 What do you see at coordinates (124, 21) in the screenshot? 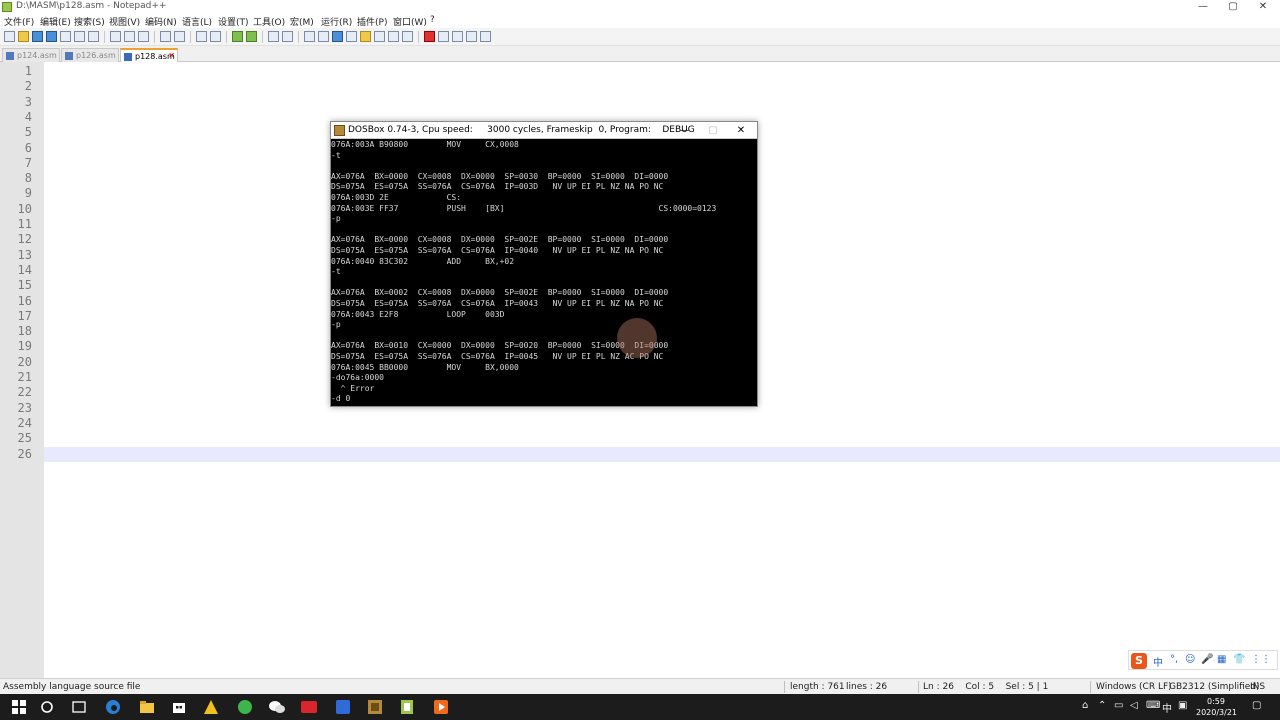
I see `menu-view: 视图(V)` at bounding box center [124, 21].